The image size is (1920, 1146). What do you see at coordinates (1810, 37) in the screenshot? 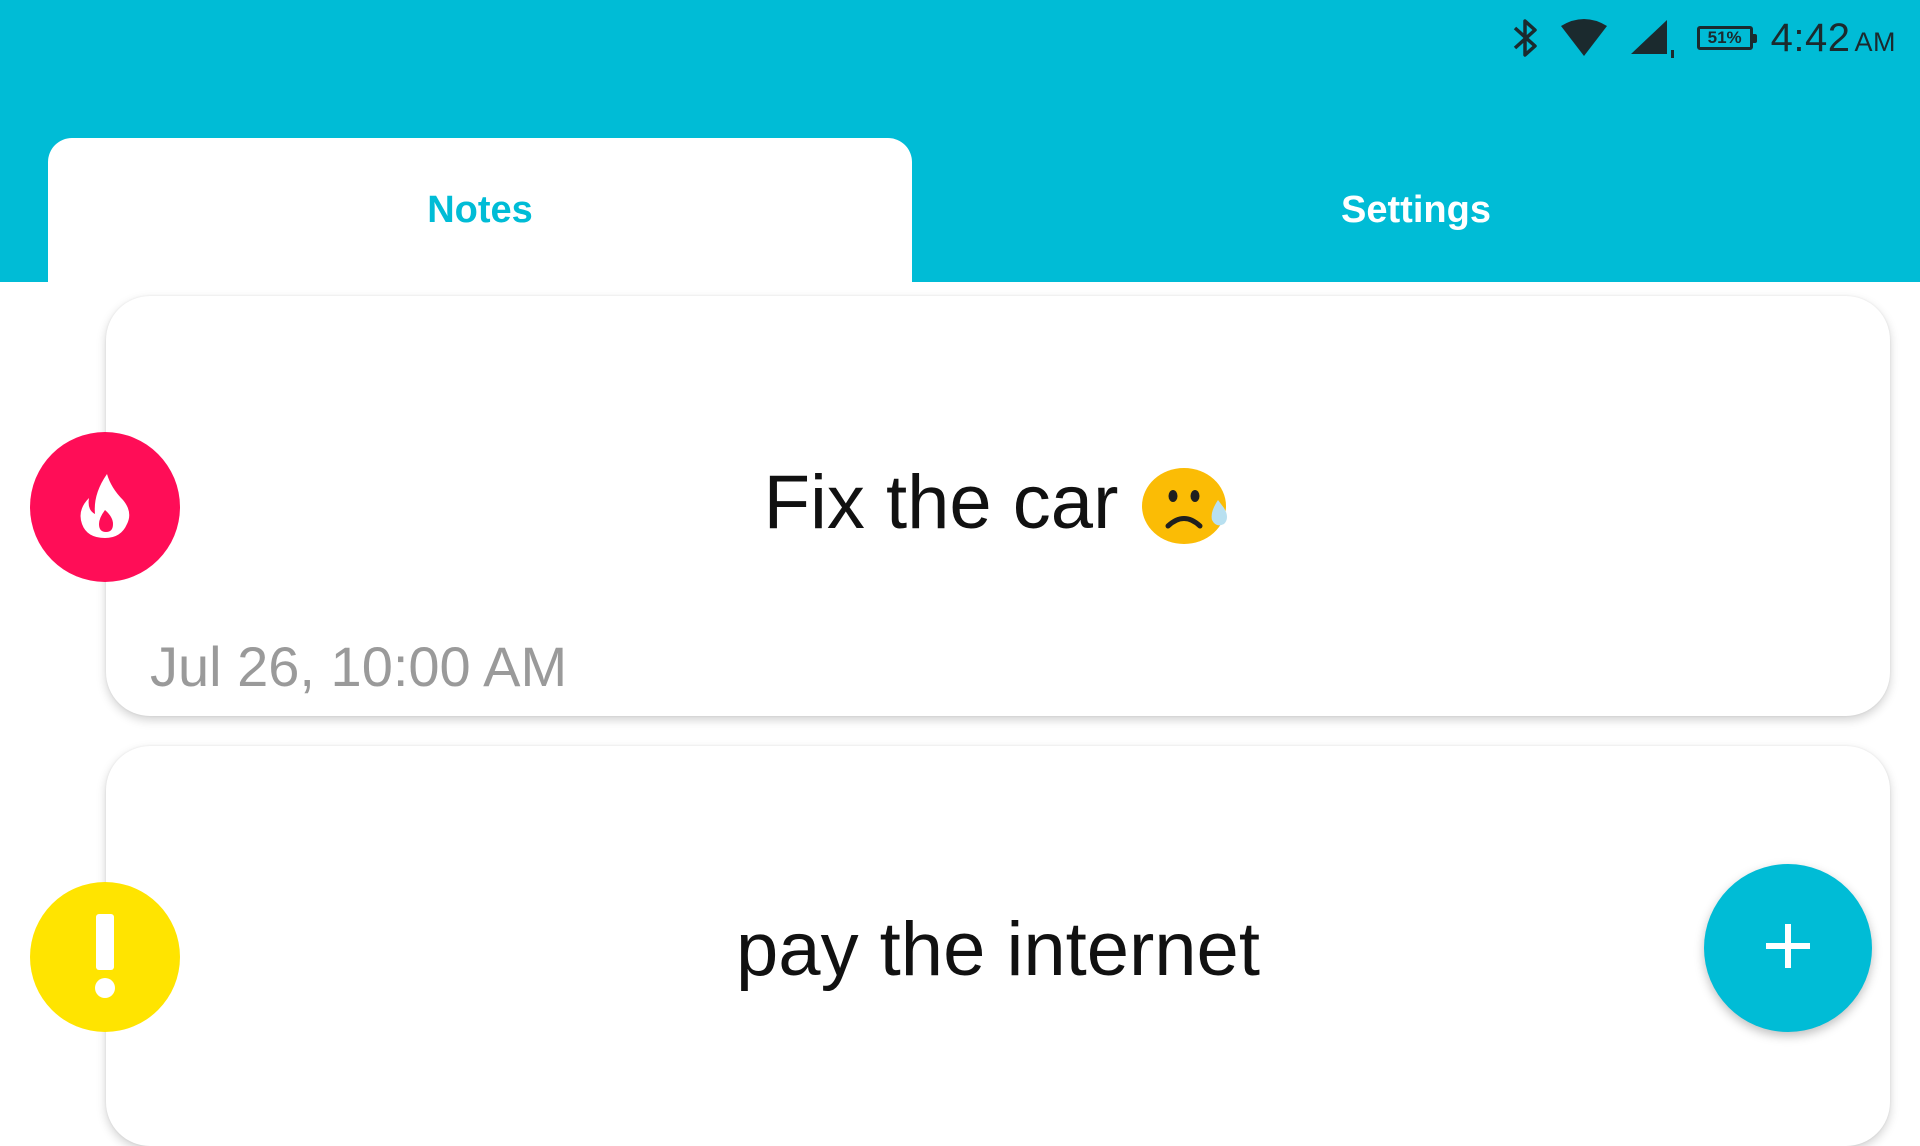
I see `clock-time: 4:42` at bounding box center [1810, 37].